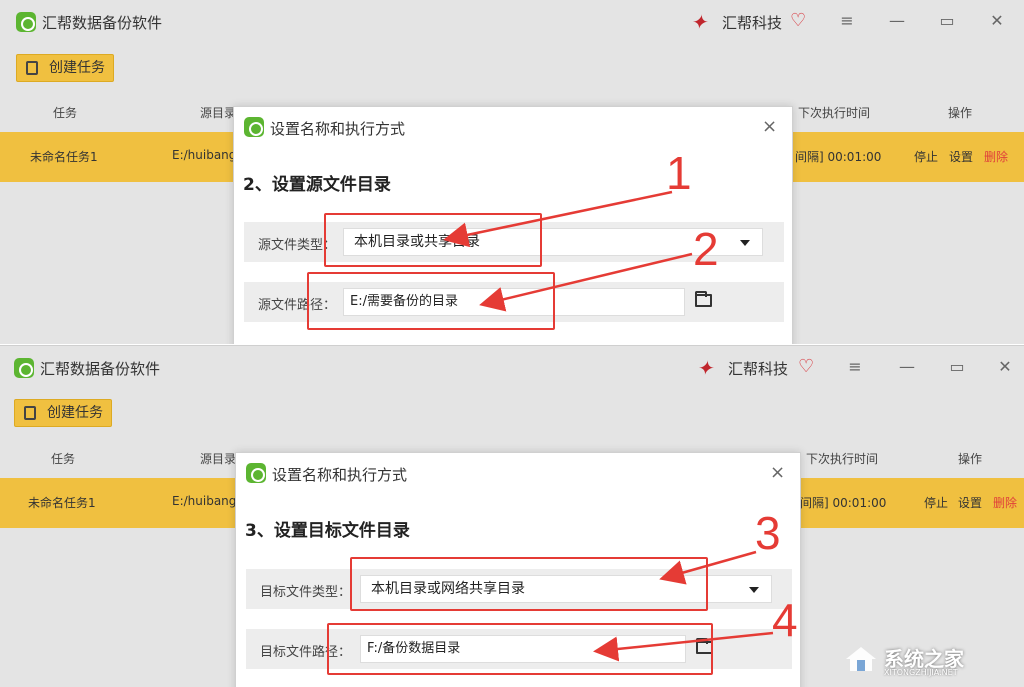 The image size is (1024, 687). Describe the element at coordinates (861, 659) in the screenshot. I see `watermark-house-icon` at that location.